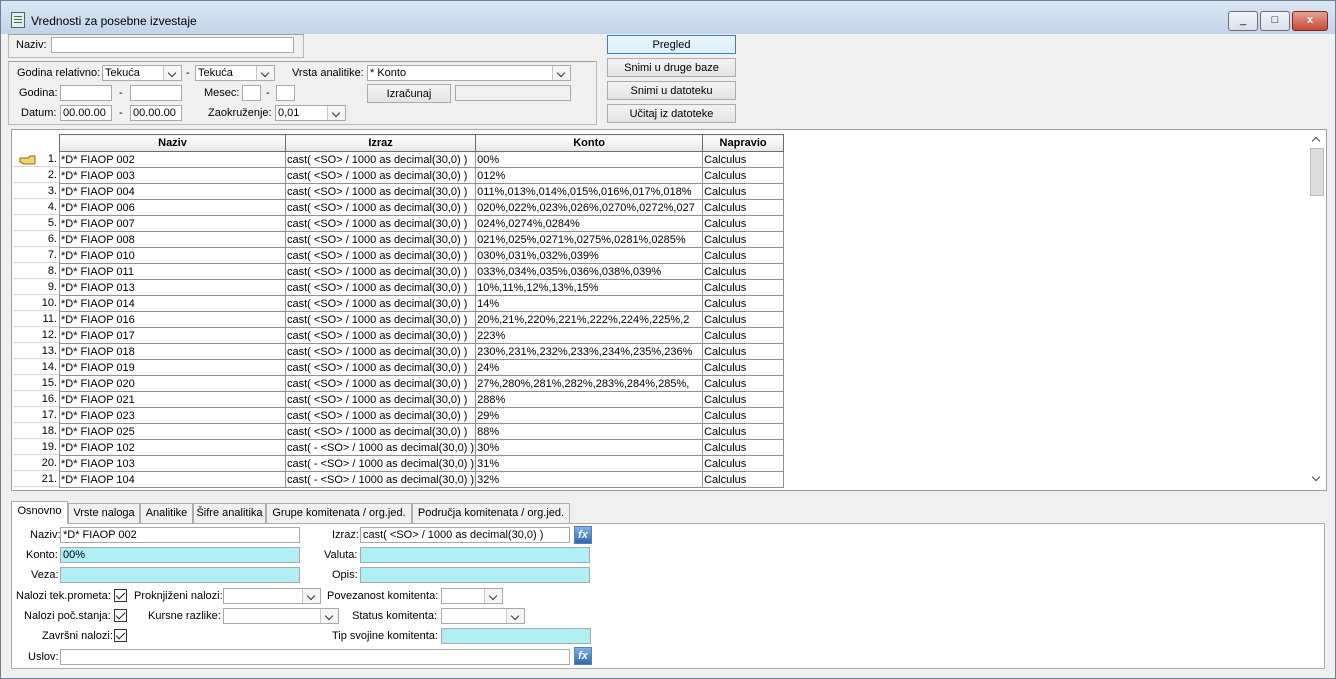 The height and width of the screenshot is (679, 1336). I want to click on column-header-napravio: Napravio, so click(743, 143).